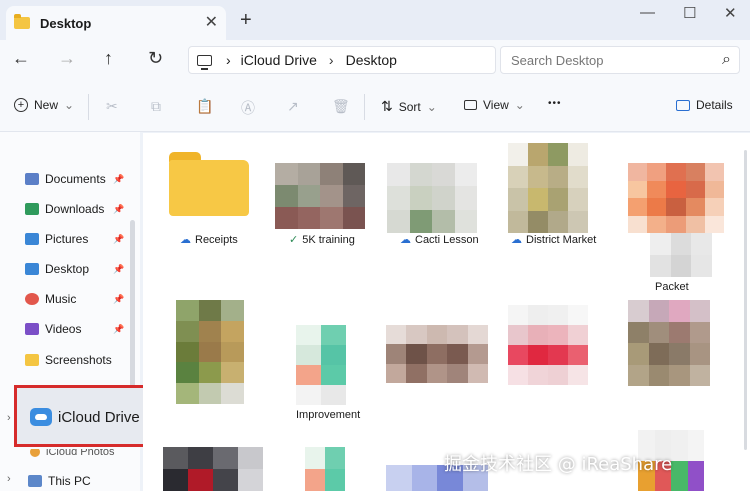  What do you see at coordinates (248, 108) in the screenshot?
I see `rename-icon: Ⓐ` at bounding box center [248, 108].